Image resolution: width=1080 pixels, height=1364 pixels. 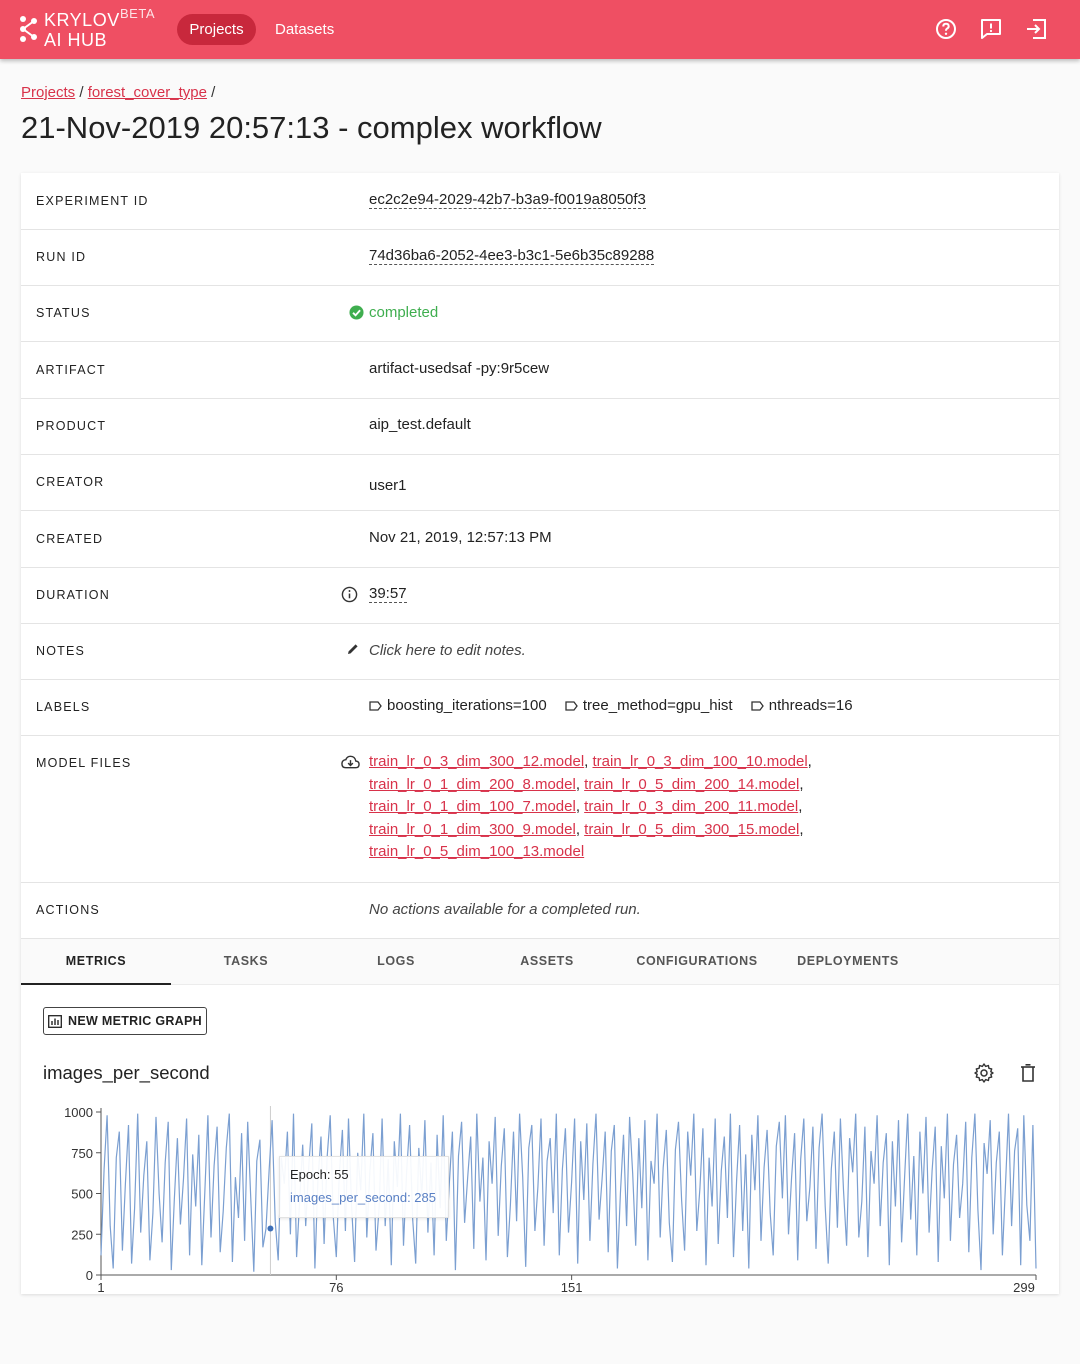 I want to click on tab-configurations: CONFIGURATIONS, so click(x=697, y=962).